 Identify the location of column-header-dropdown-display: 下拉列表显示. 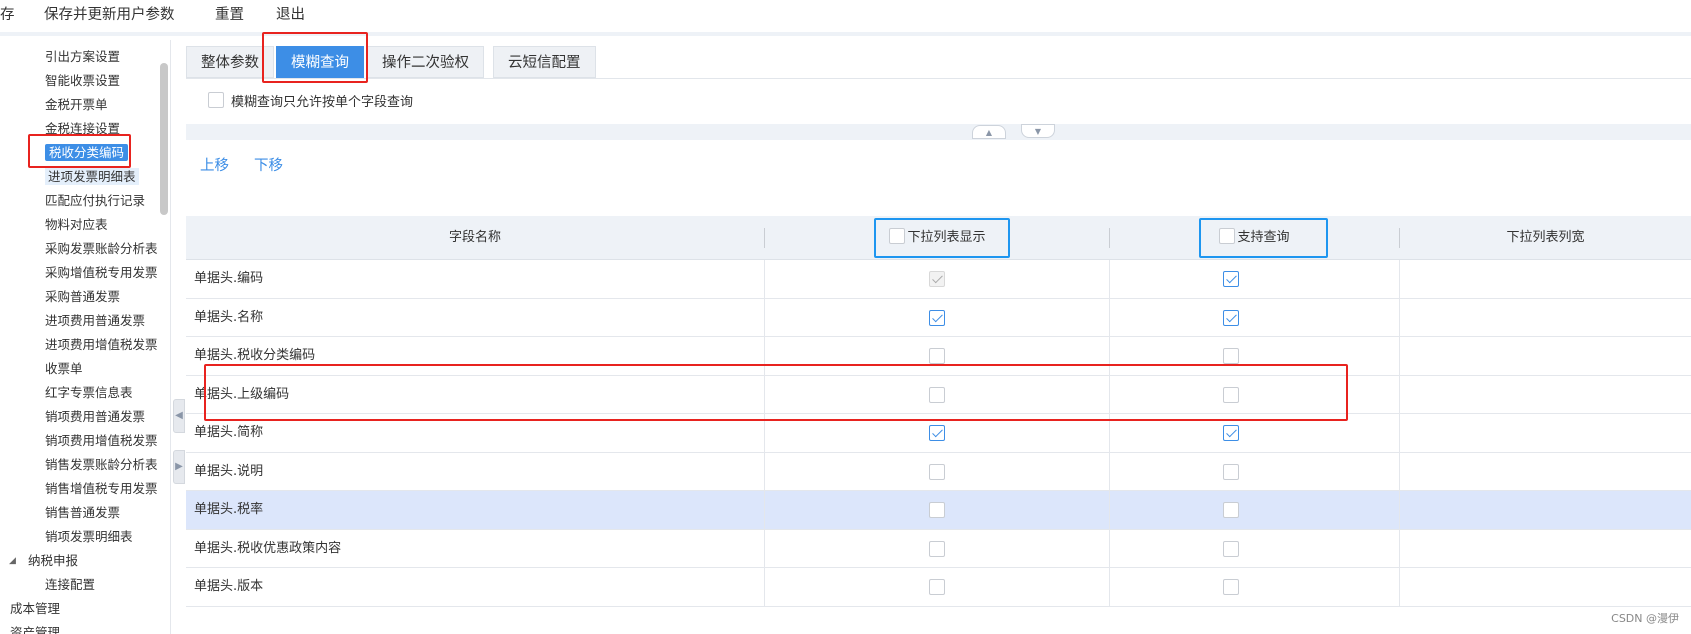
(937, 238).